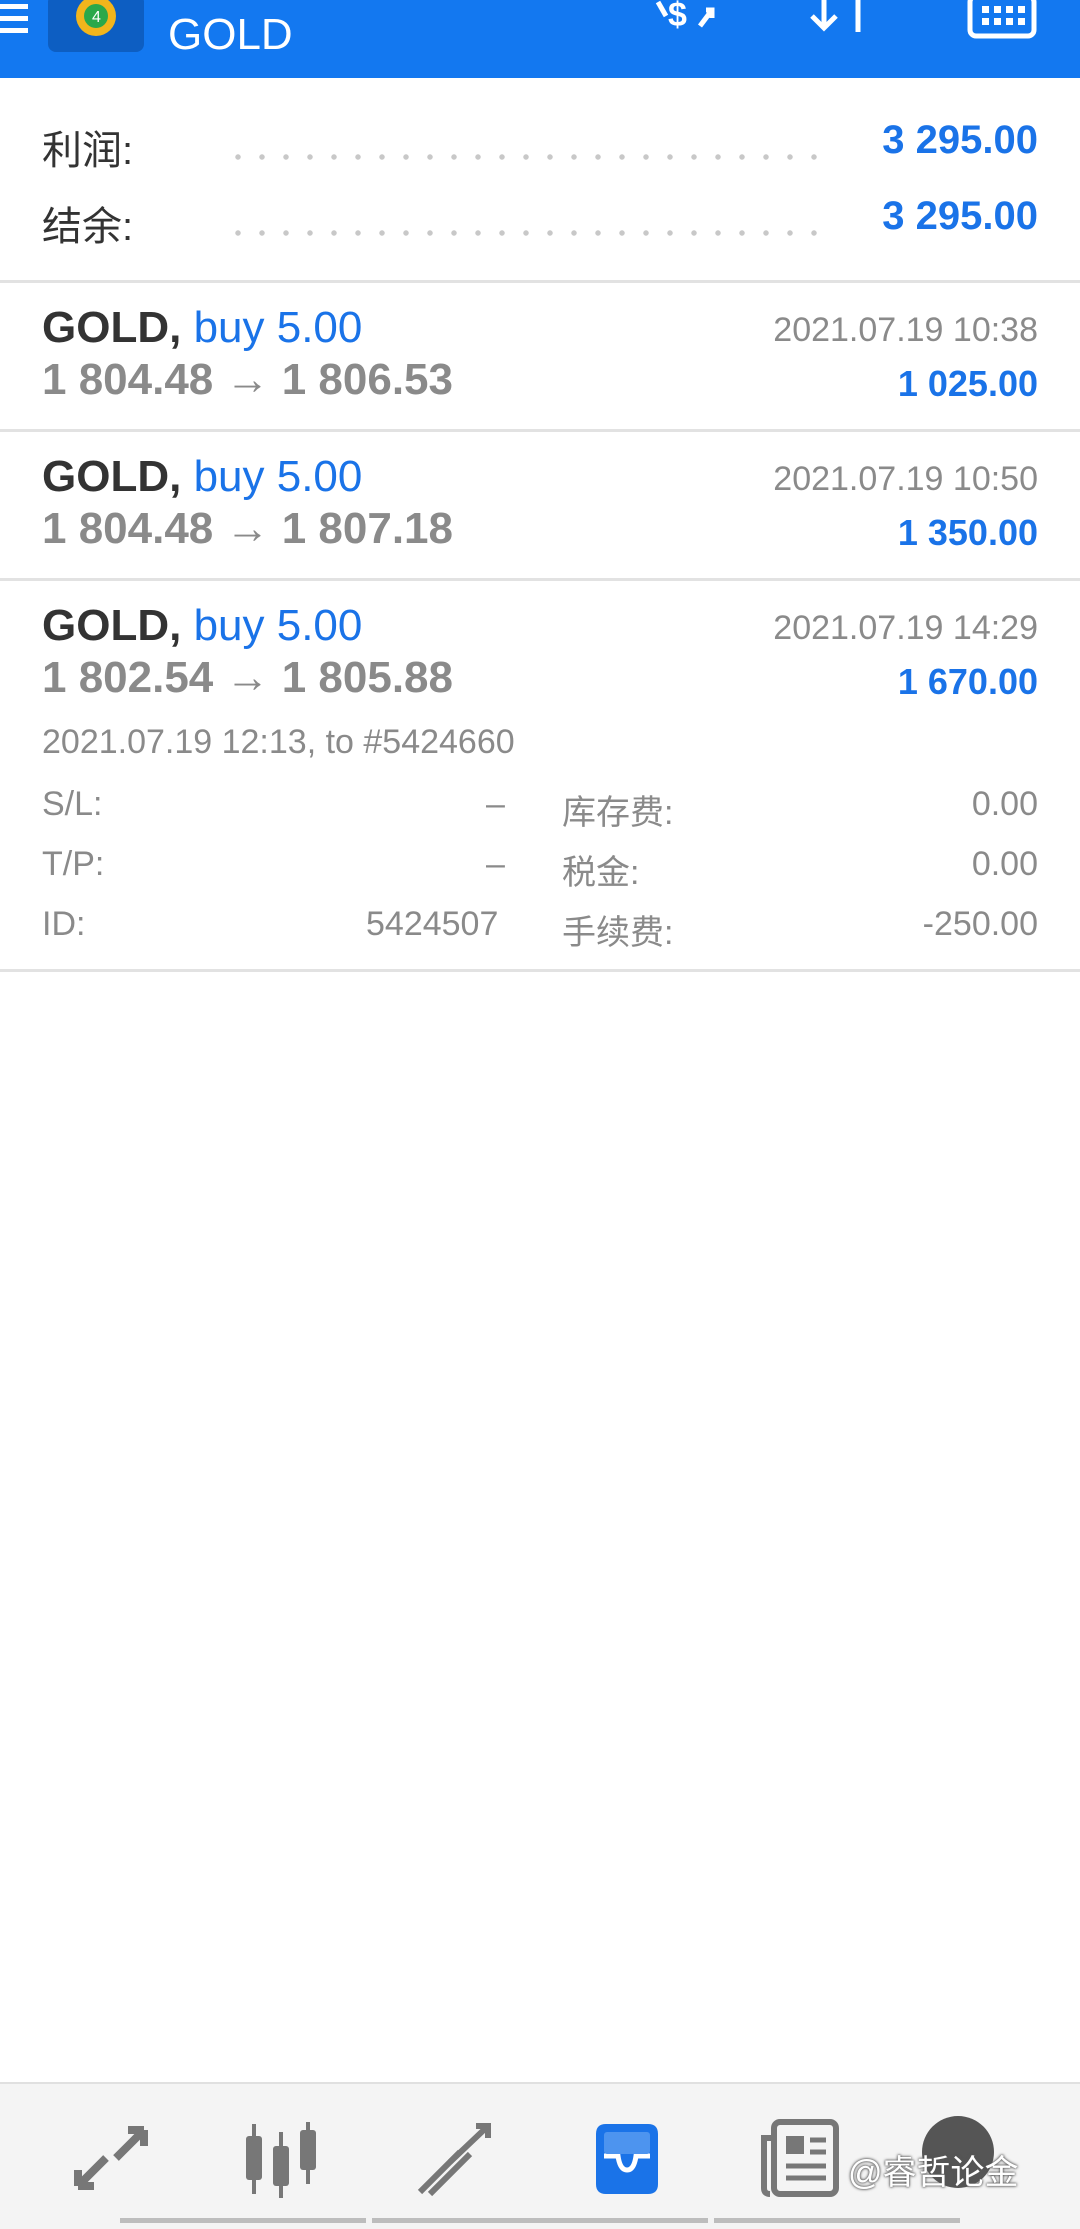 The height and width of the screenshot is (2229, 1080). Describe the element at coordinates (841, 22) in the screenshot. I see `sort-icon` at that location.